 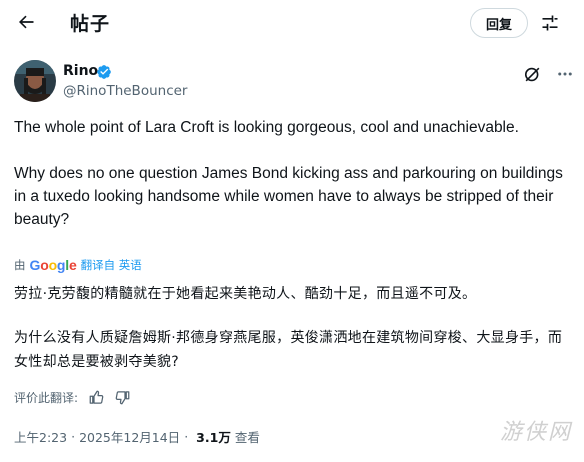 I want to click on rate-translation-label: 评价此翻译:, so click(x=46, y=397).